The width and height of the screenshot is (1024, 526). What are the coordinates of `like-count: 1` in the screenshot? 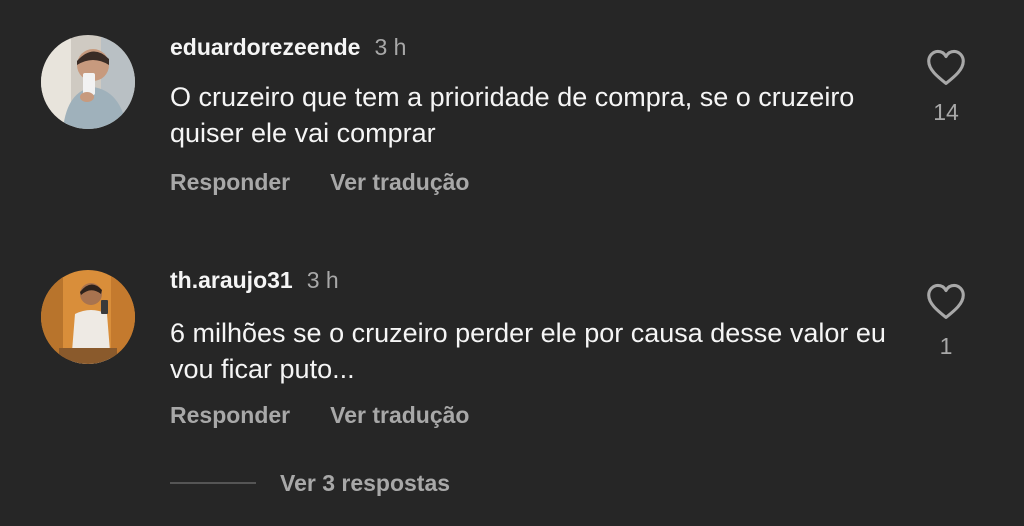 It's located at (946, 346).